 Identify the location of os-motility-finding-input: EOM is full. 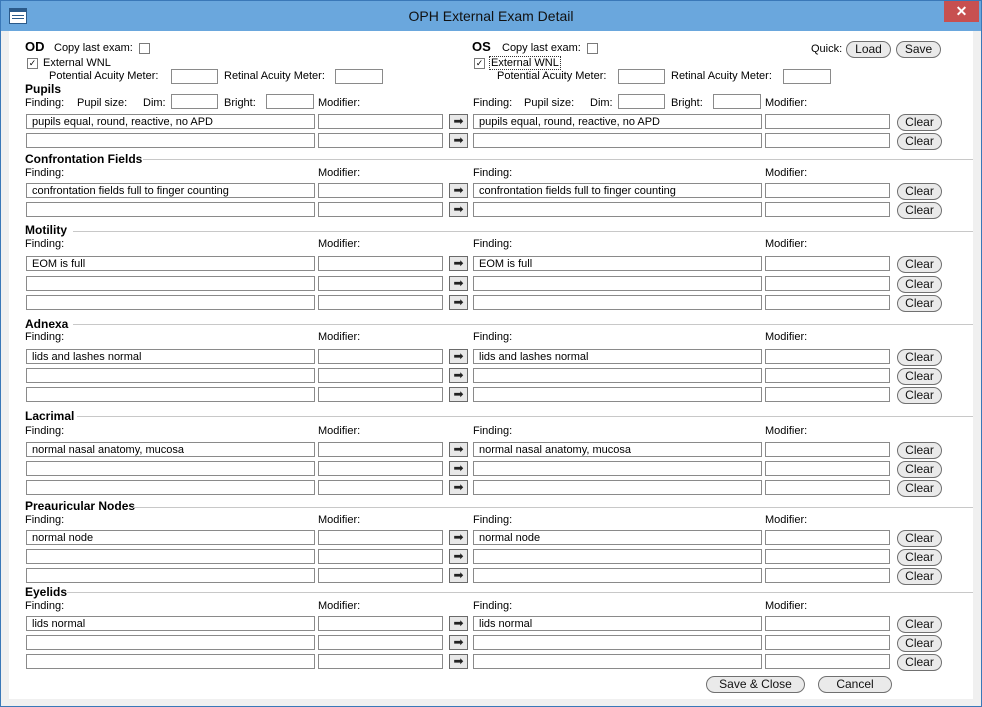
(617, 263).